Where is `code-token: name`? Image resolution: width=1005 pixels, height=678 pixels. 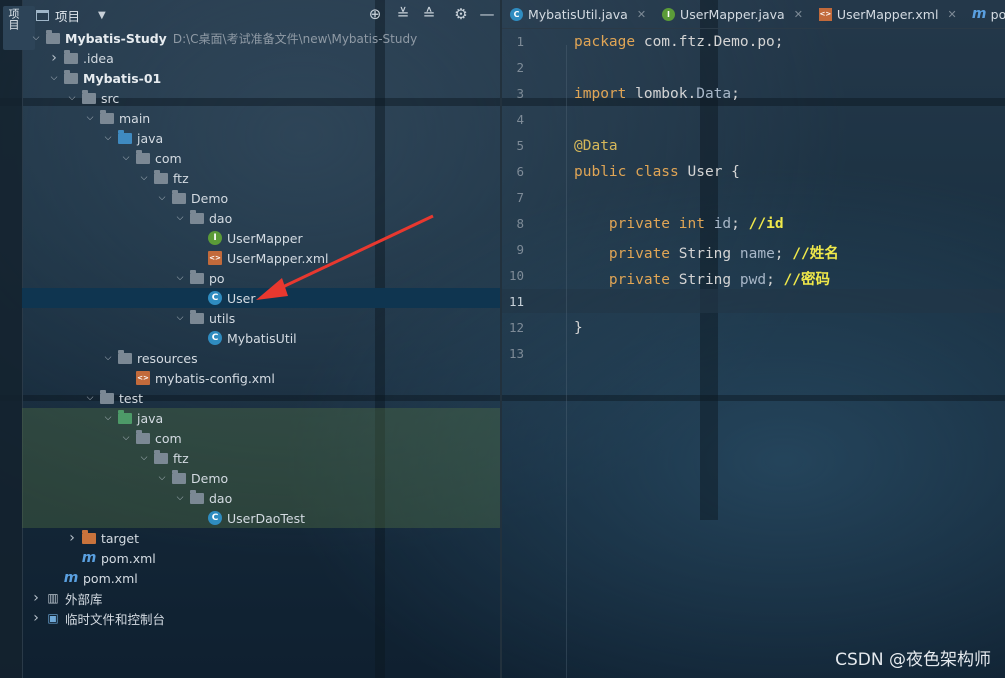
code-token: name is located at coordinates (757, 254).